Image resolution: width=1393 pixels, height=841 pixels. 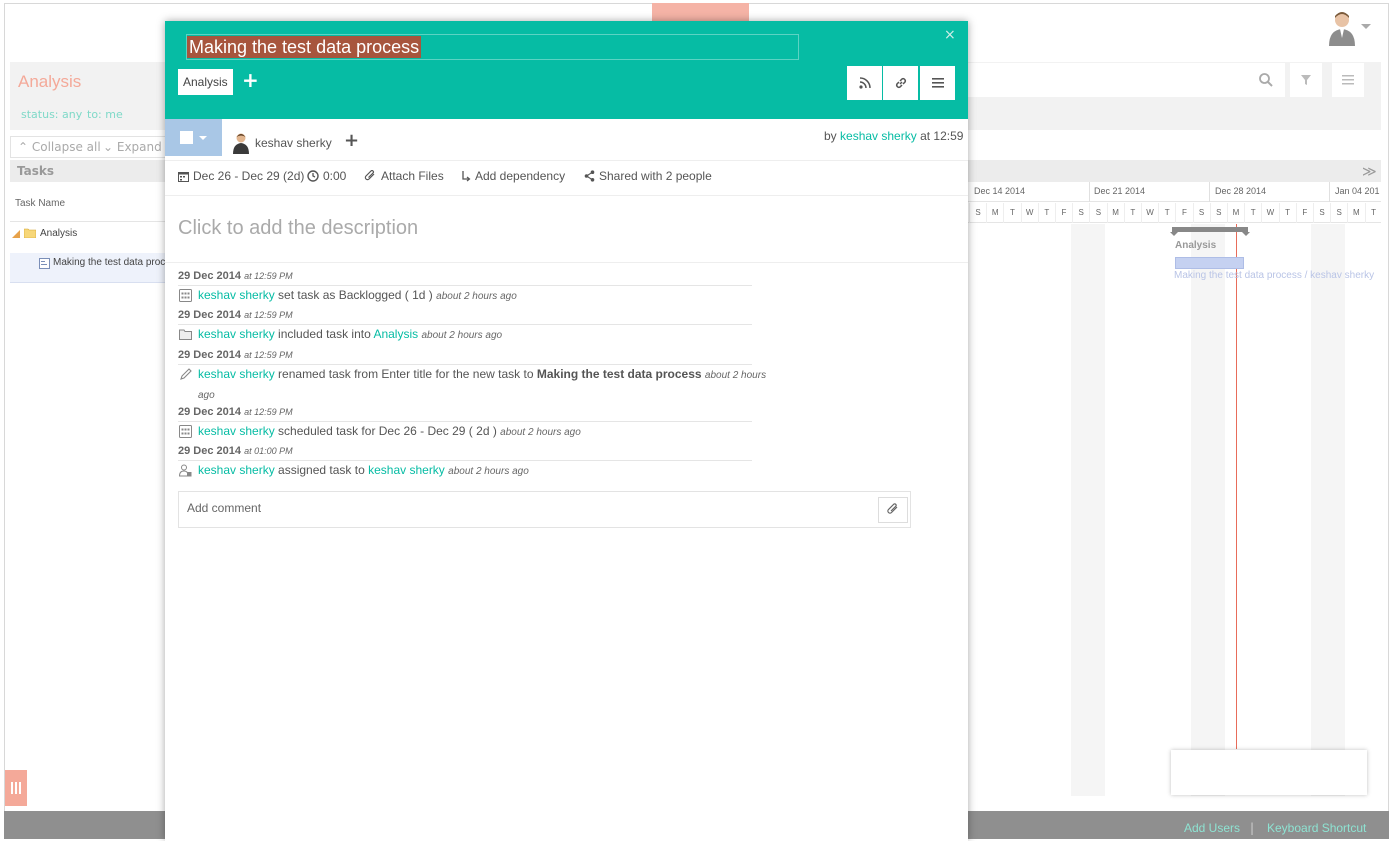 What do you see at coordinates (186, 137) in the screenshot?
I see `status-checkbox` at bounding box center [186, 137].